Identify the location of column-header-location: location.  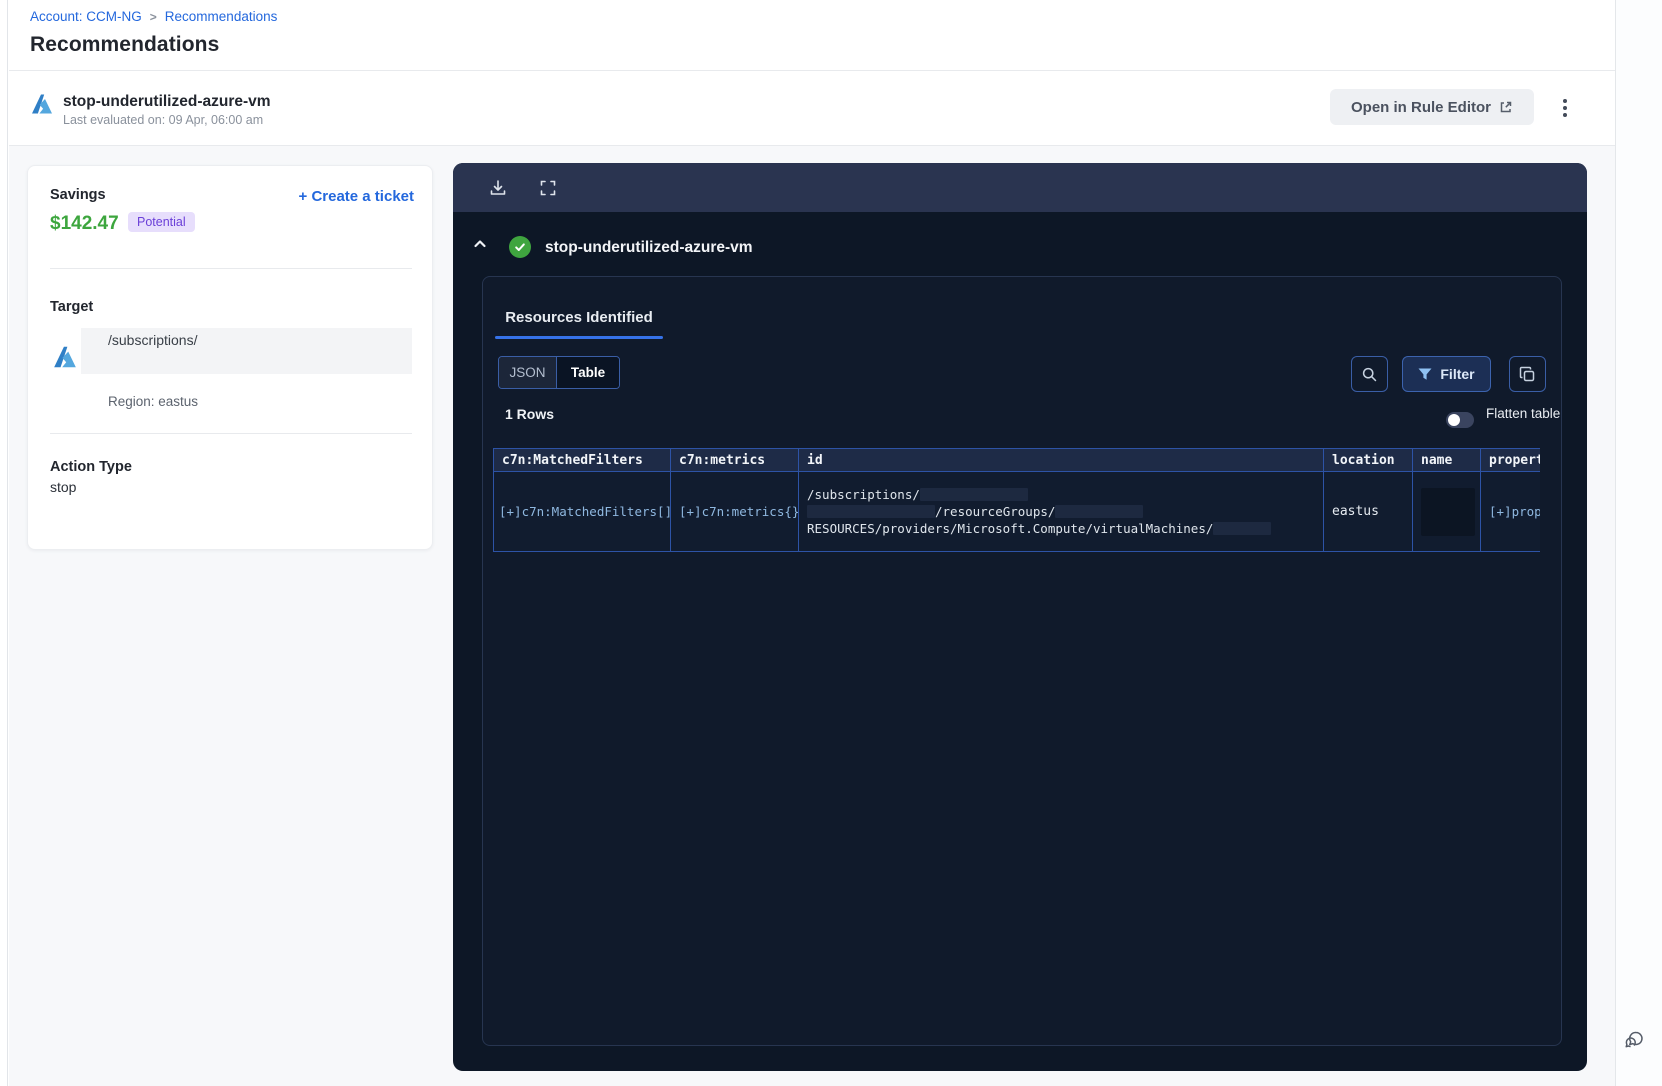
(1368, 460).